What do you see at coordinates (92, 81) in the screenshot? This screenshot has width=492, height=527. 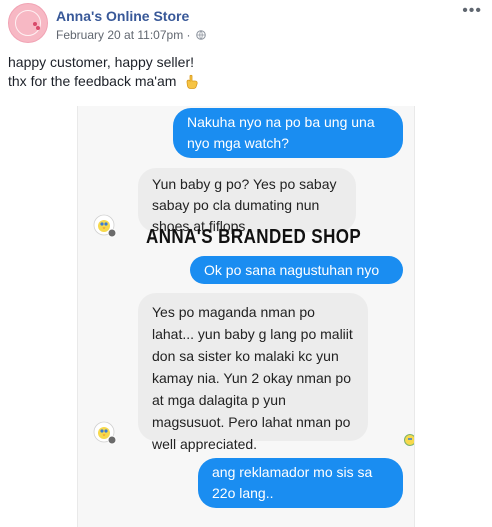 I see `caption-line-2: thx for the feedback ma'am` at bounding box center [92, 81].